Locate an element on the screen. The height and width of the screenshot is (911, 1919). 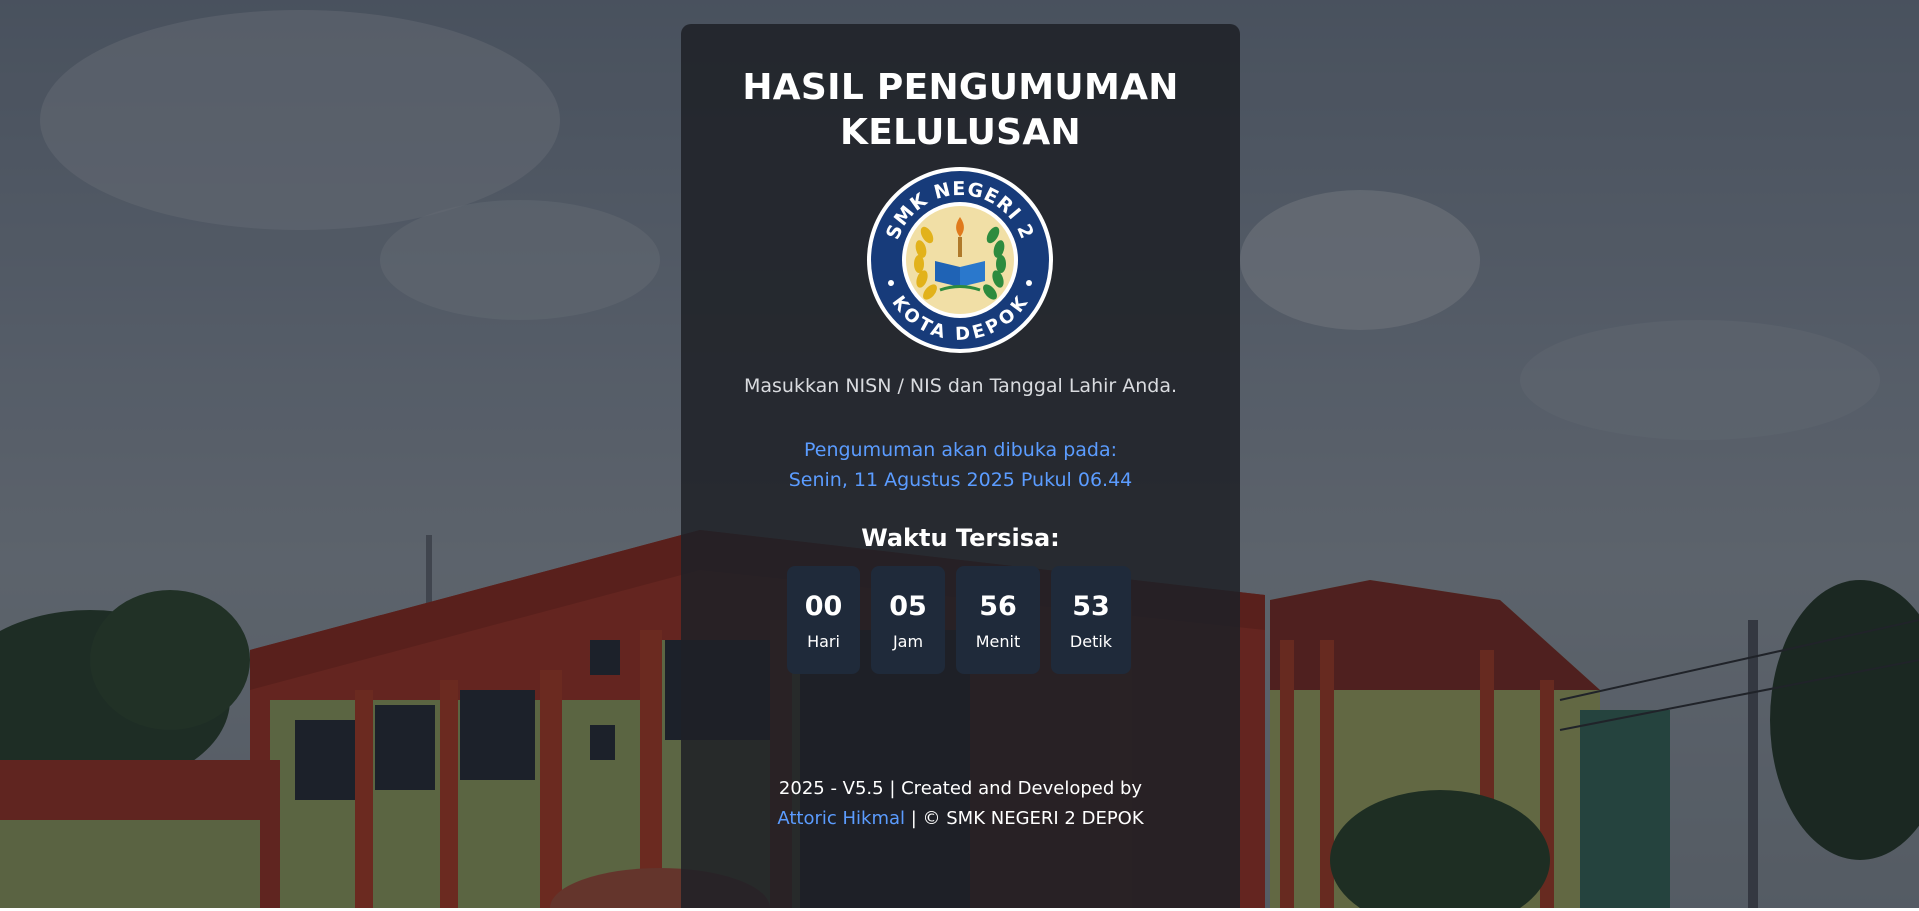
school-logo: SMK NEGERI 2 KOTA DEPOK is located at coordinates (960, 260).